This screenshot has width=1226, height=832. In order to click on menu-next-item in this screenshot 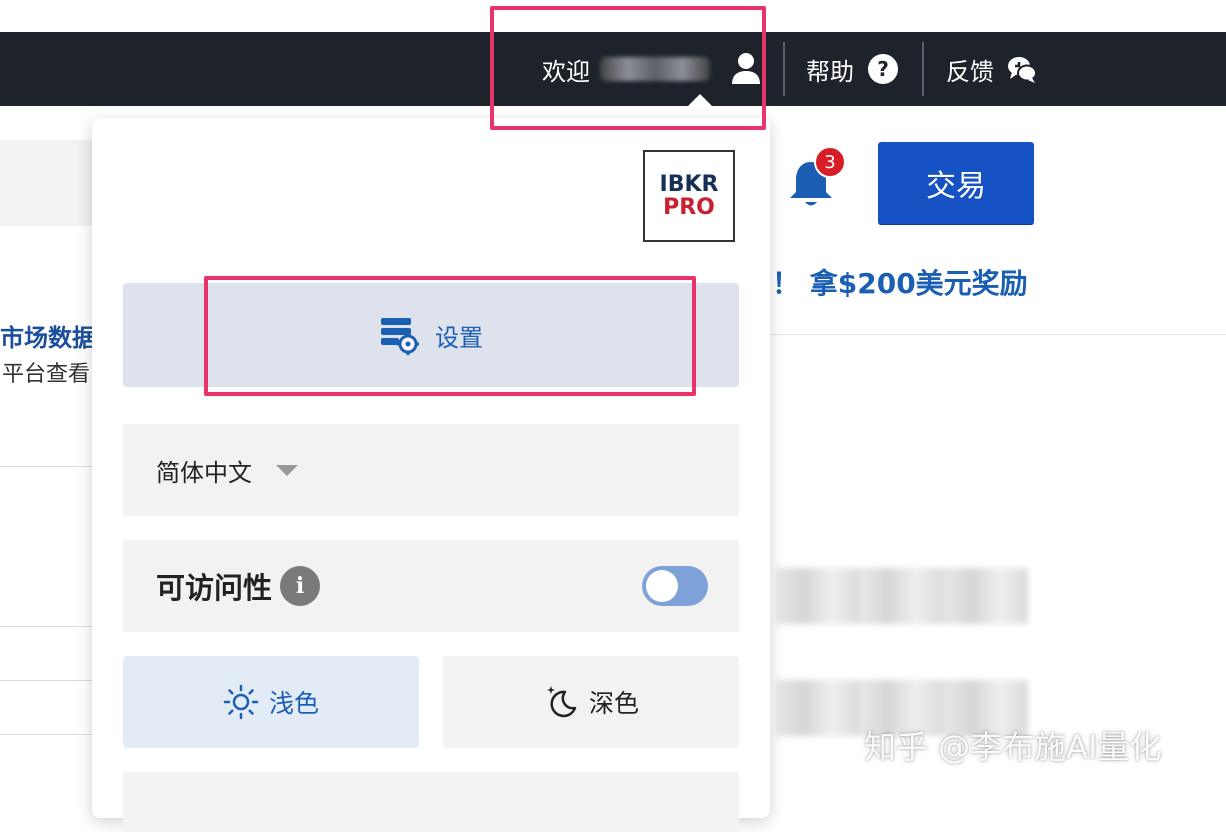, I will do `click(431, 802)`.